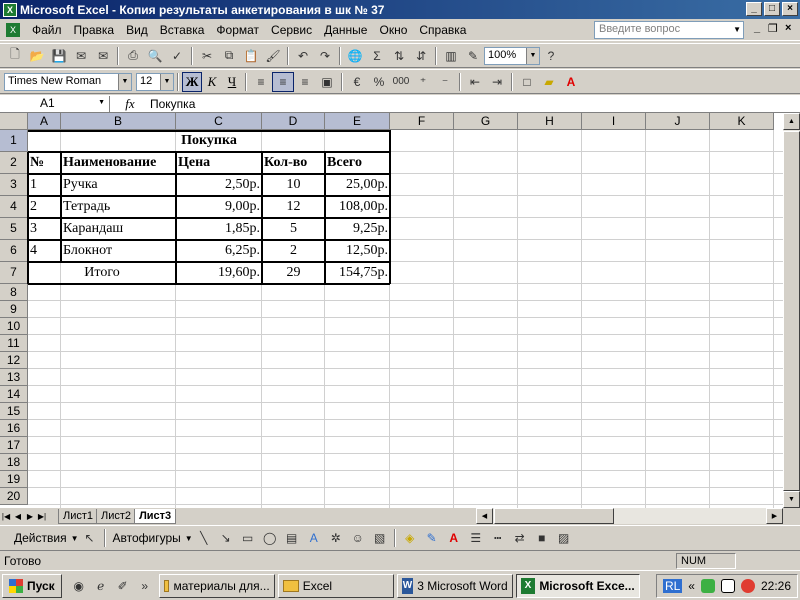 This screenshot has height=600, width=800. What do you see at coordinates (79, 586) in the screenshot?
I see `show-desktop-icon: ◉` at bounding box center [79, 586].